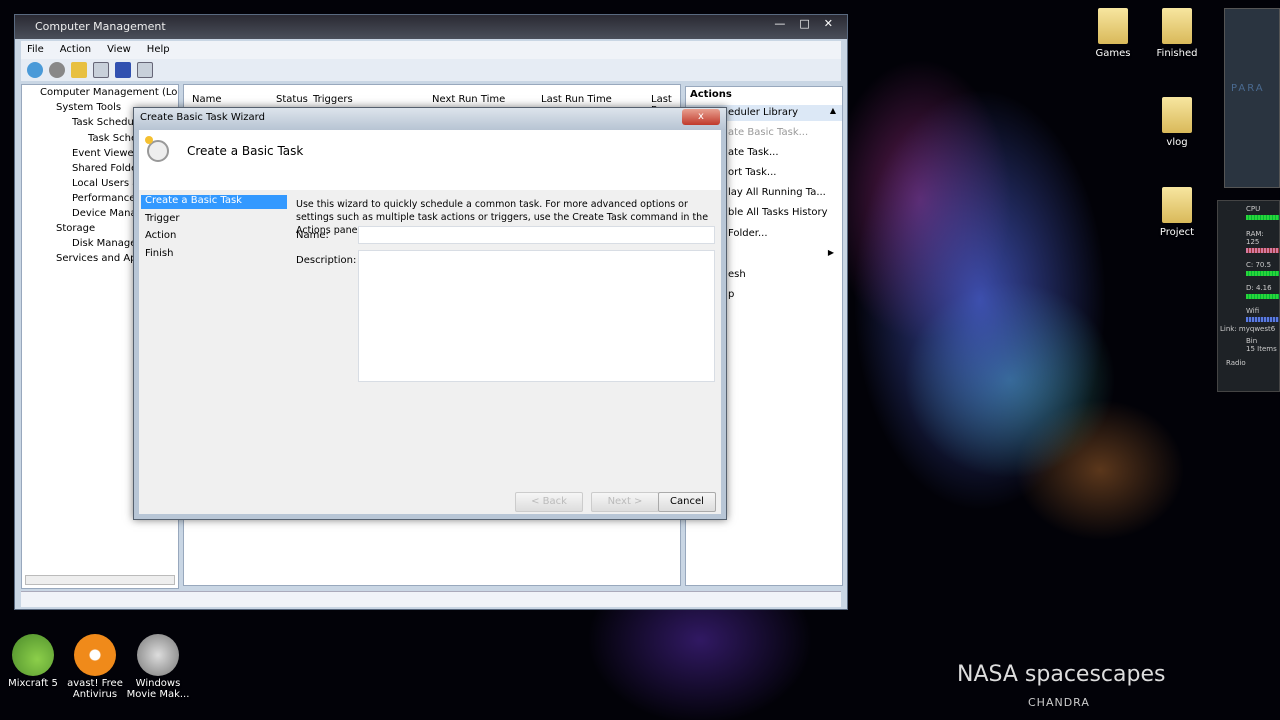 The width and height of the screenshot is (1280, 720). Describe the element at coordinates (100, 580) in the screenshot. I see `tree-horizontal-scrollbar` at that location.